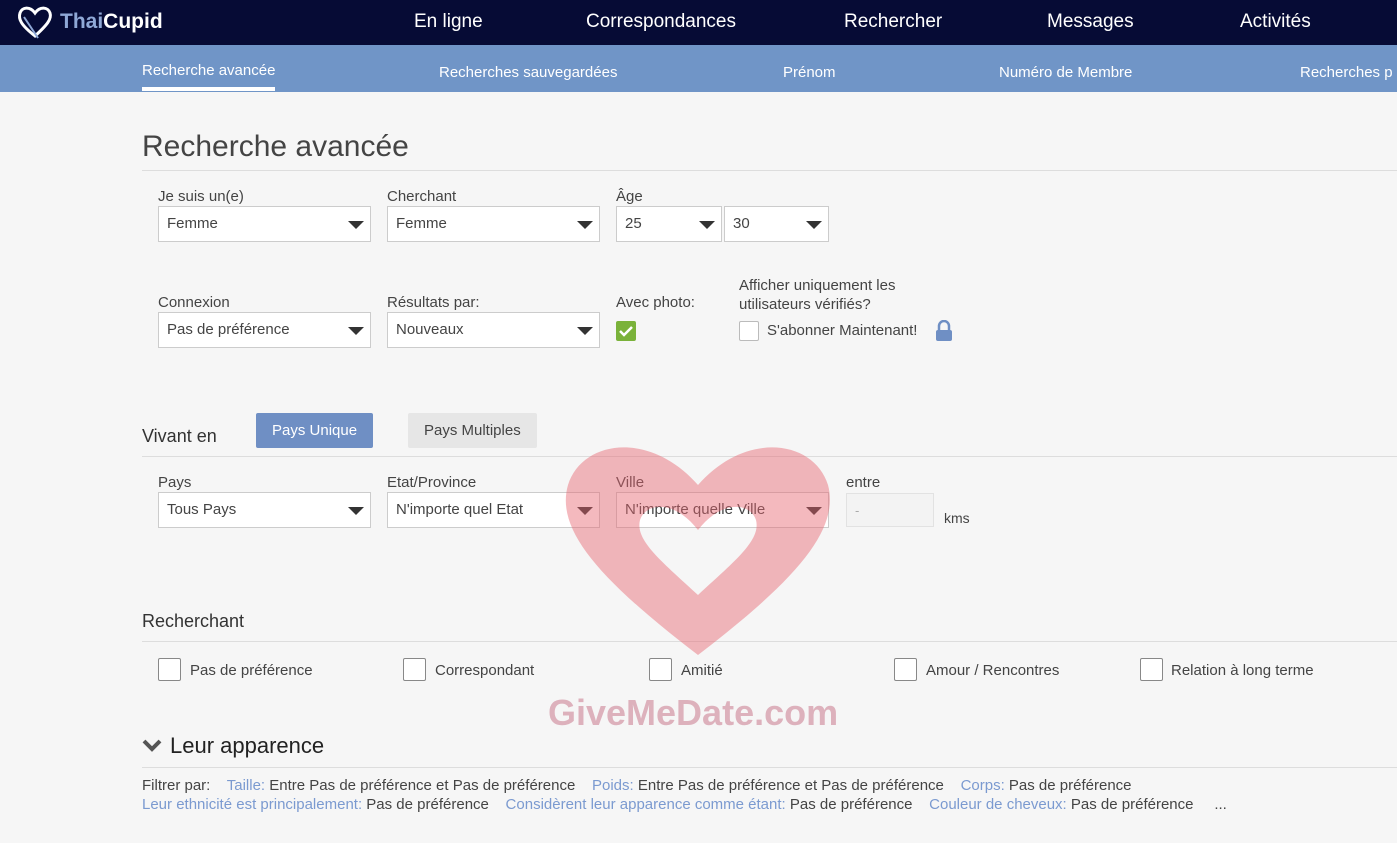 This screenshot has width=1397, height=843. I want to click on watermark-heart-icon, so click(697, 551).